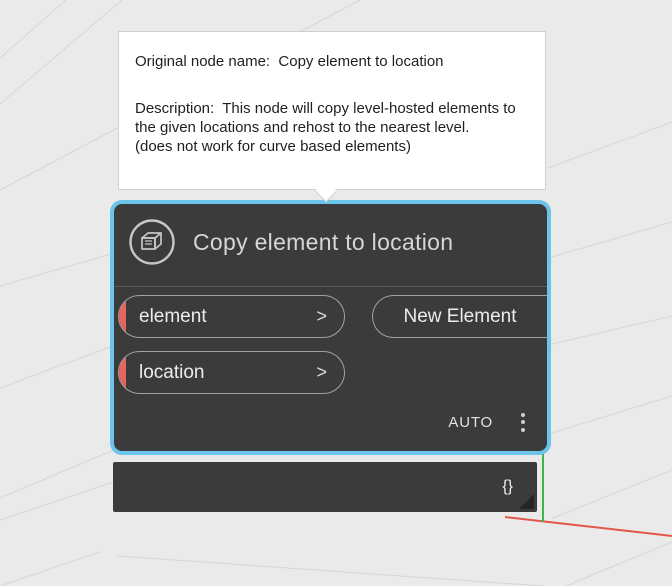 The height and width of the screenshot is (586, 672). I want to click on node-header-divider, so click(330, 286).